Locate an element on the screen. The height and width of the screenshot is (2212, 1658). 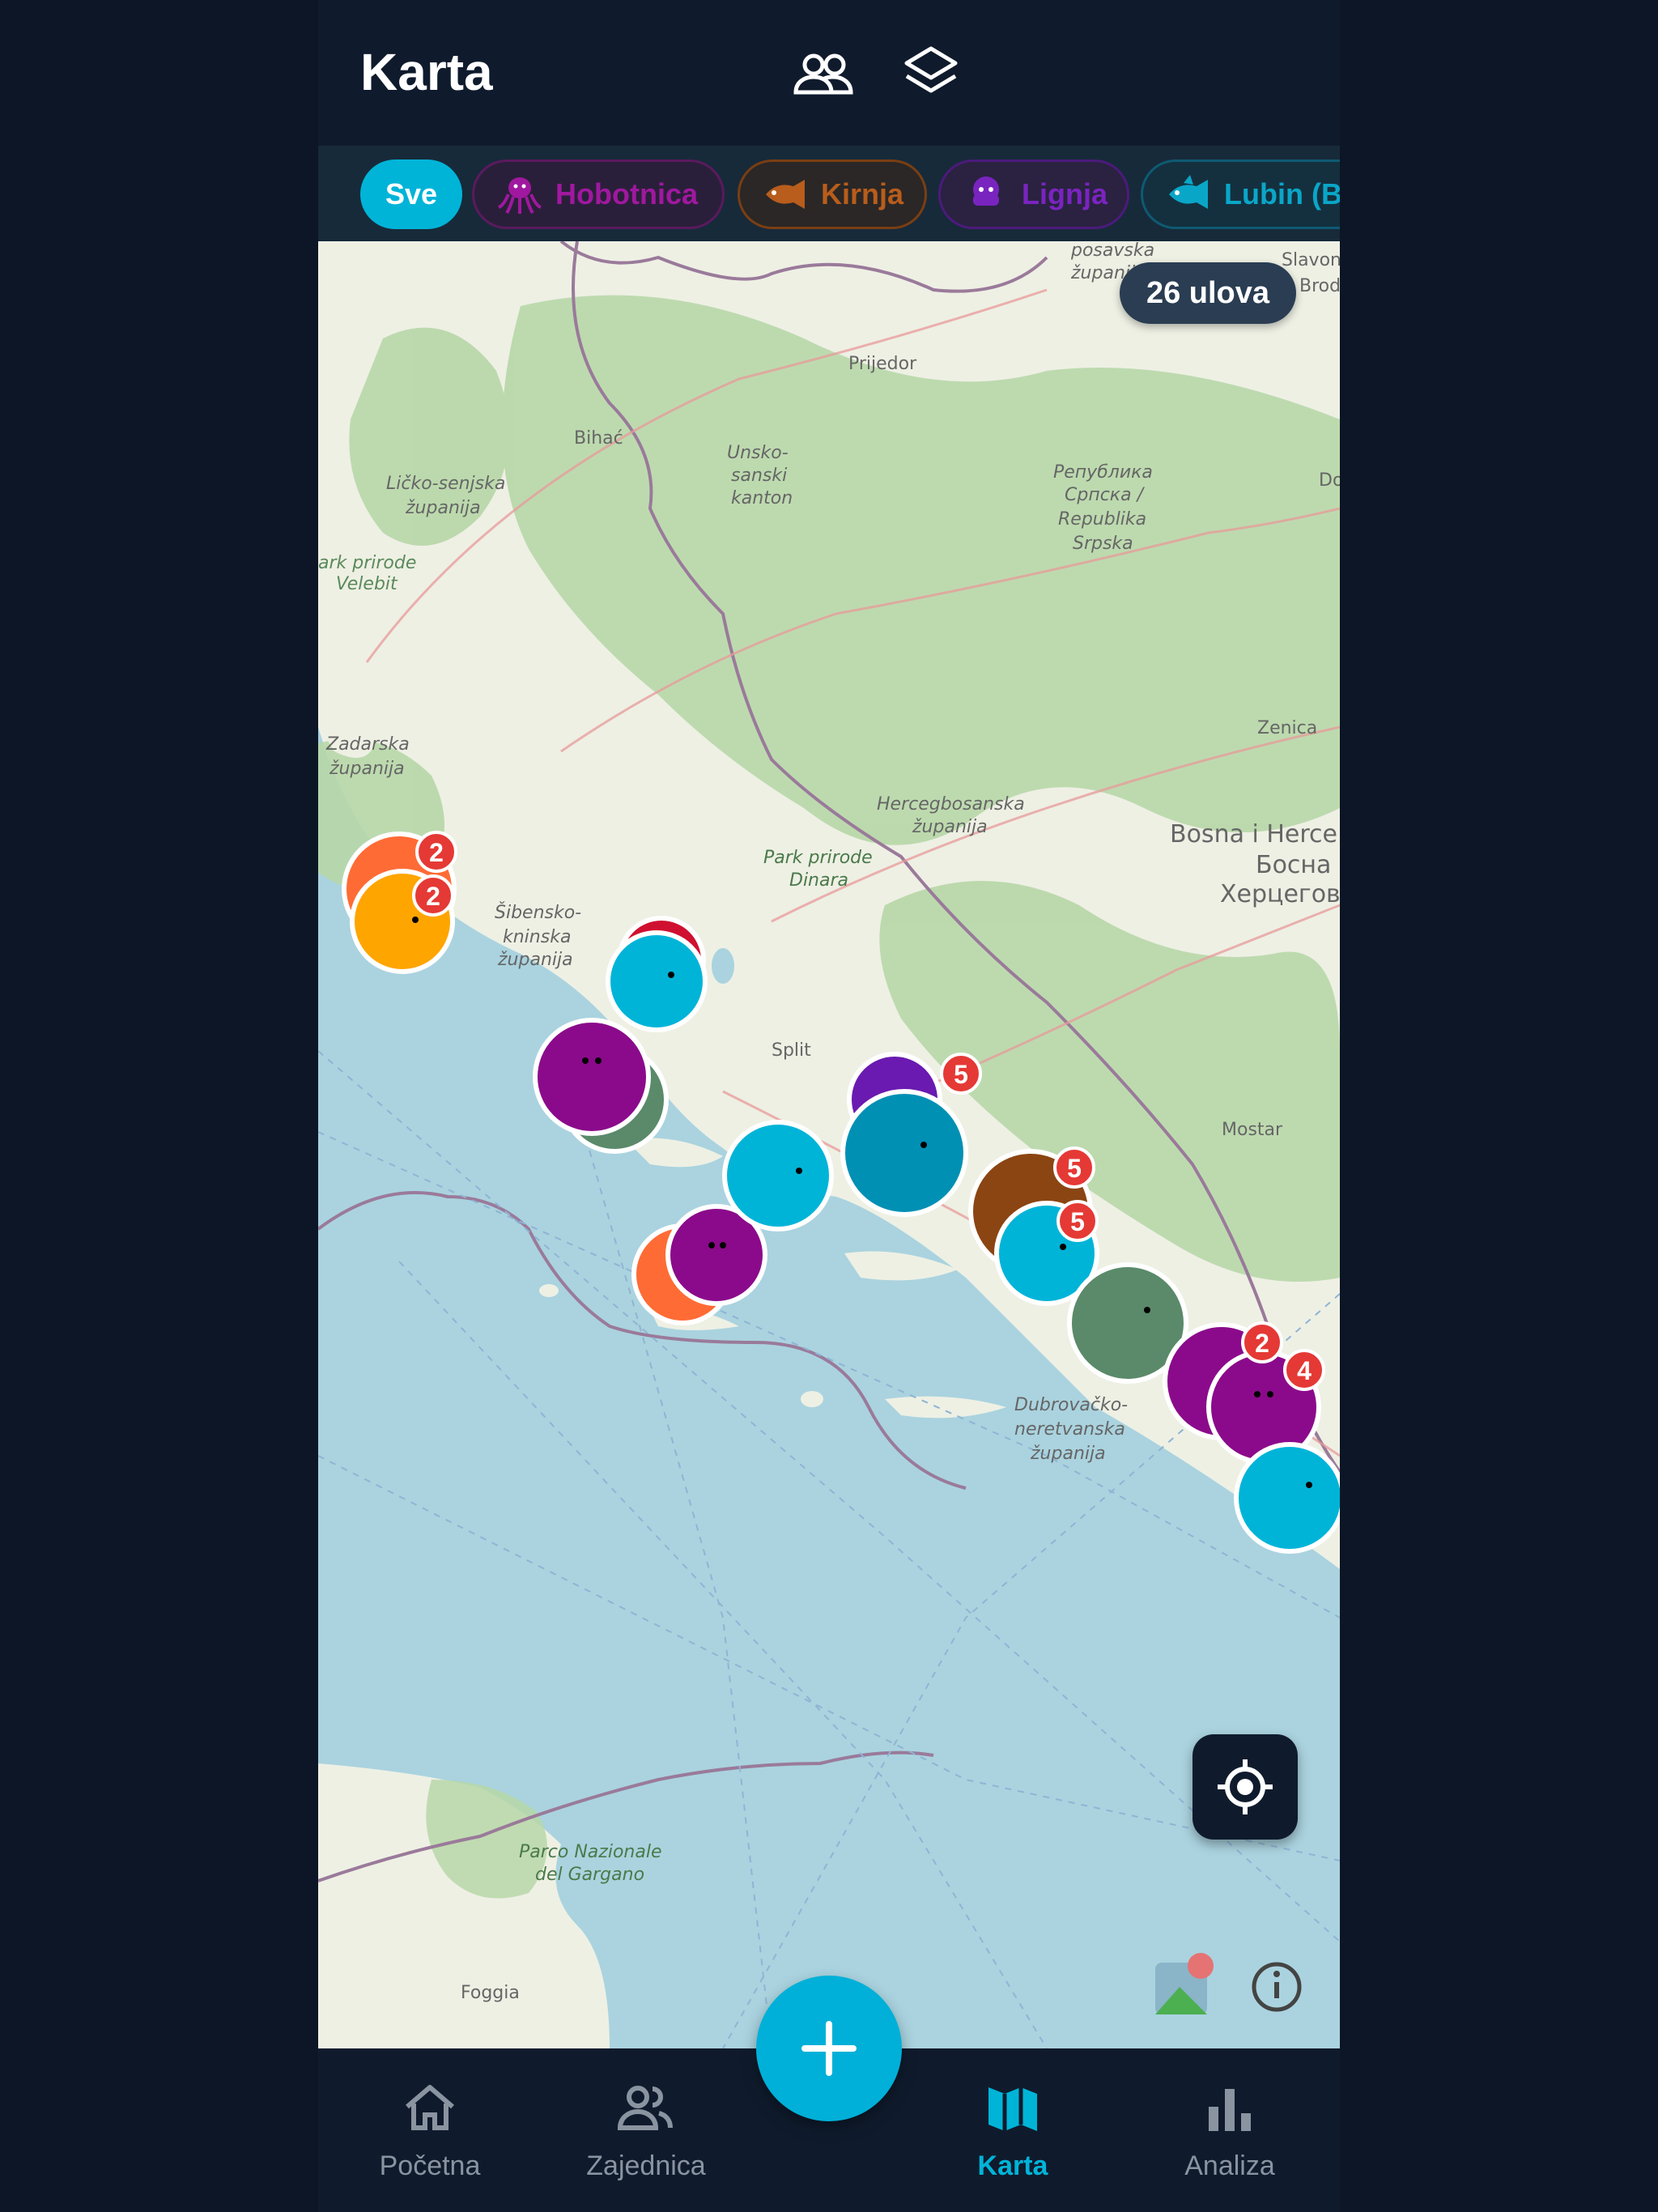
badge-3: 5 is located at coordinates (961, 1074).